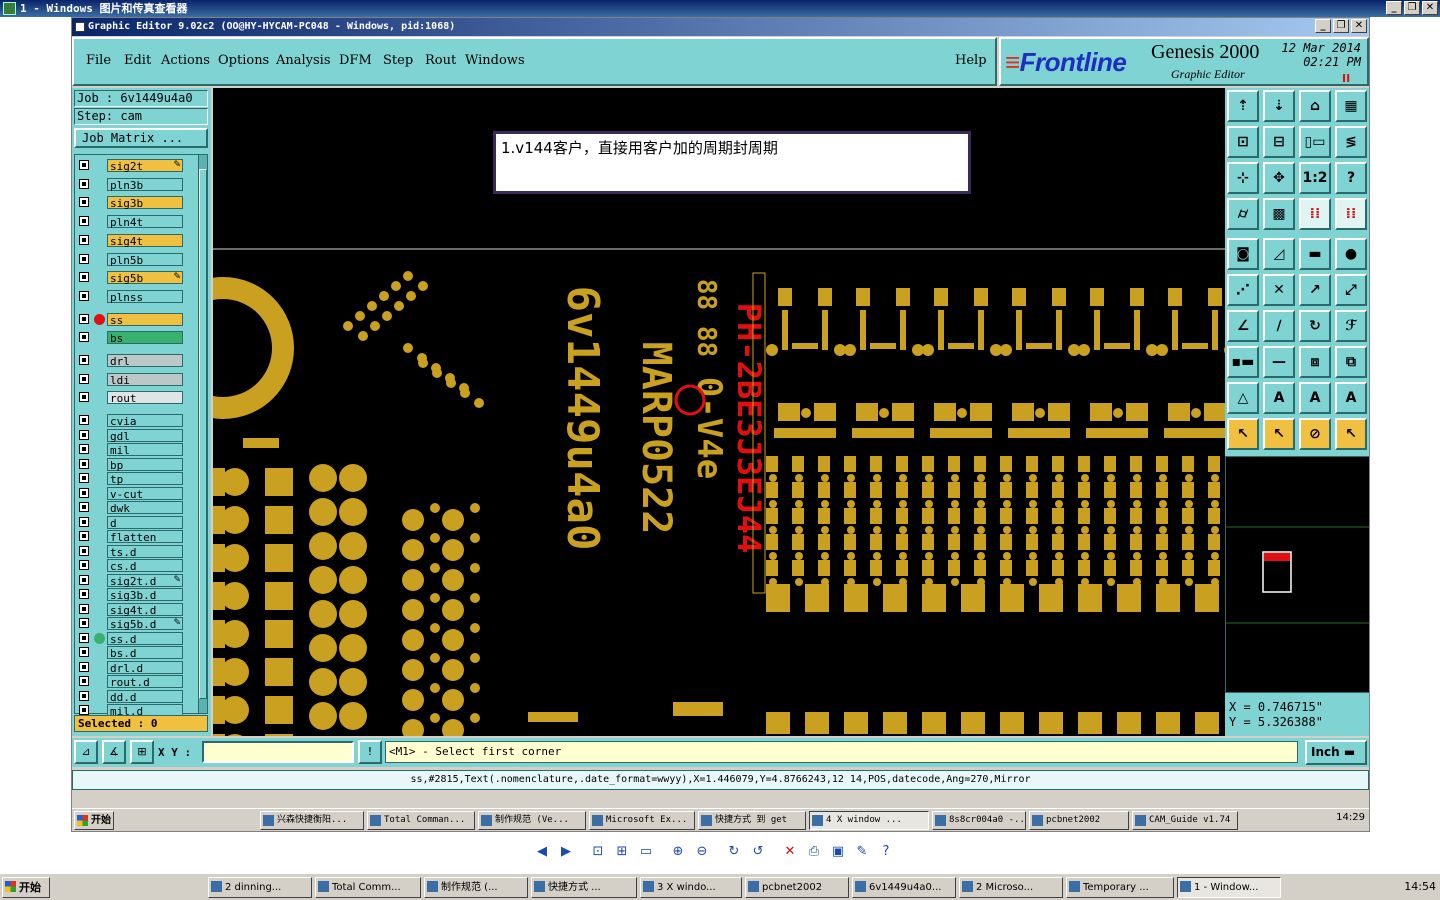 This screenshot has height=900, width=1440. I want to click on open-icon: ⇡, so click(1243, 106).